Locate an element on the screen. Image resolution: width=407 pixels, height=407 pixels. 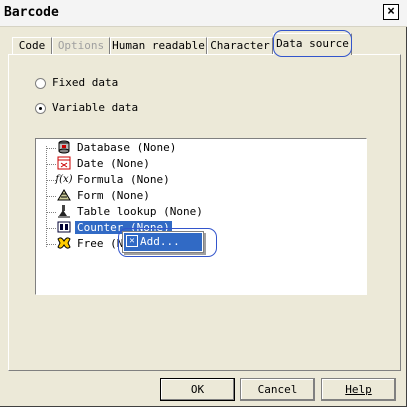
tab-options: Options is located at coordinates (81, 45).